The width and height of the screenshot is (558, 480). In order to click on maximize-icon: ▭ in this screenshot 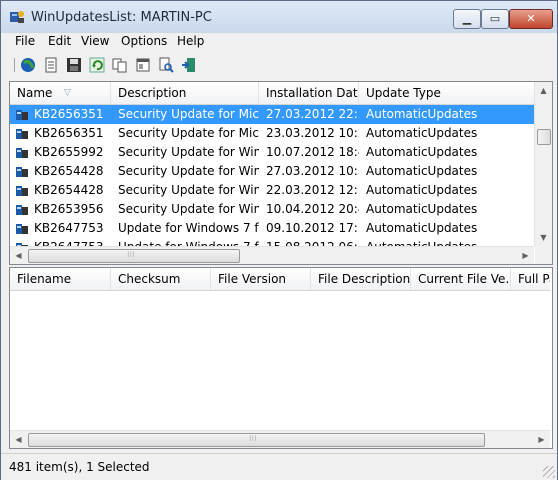, I will do `click(495, 18)`.